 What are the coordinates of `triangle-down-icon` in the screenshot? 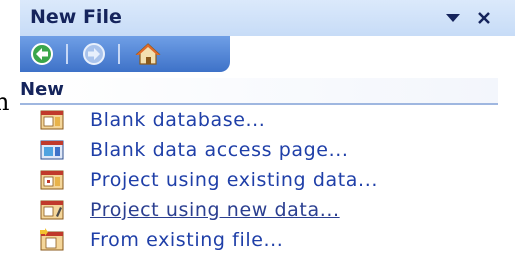 It's located at (453, 18).